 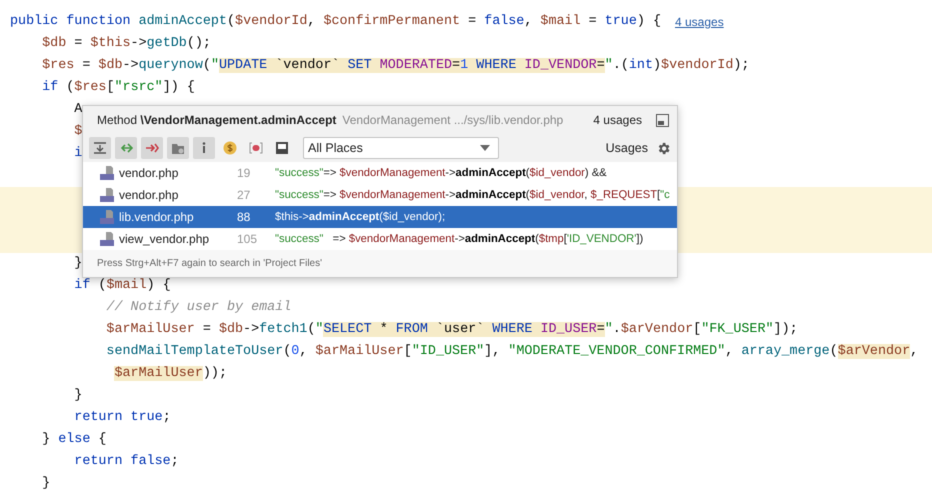 I want to click on file-name: view_vendor.php, so click(x=164, y=239).